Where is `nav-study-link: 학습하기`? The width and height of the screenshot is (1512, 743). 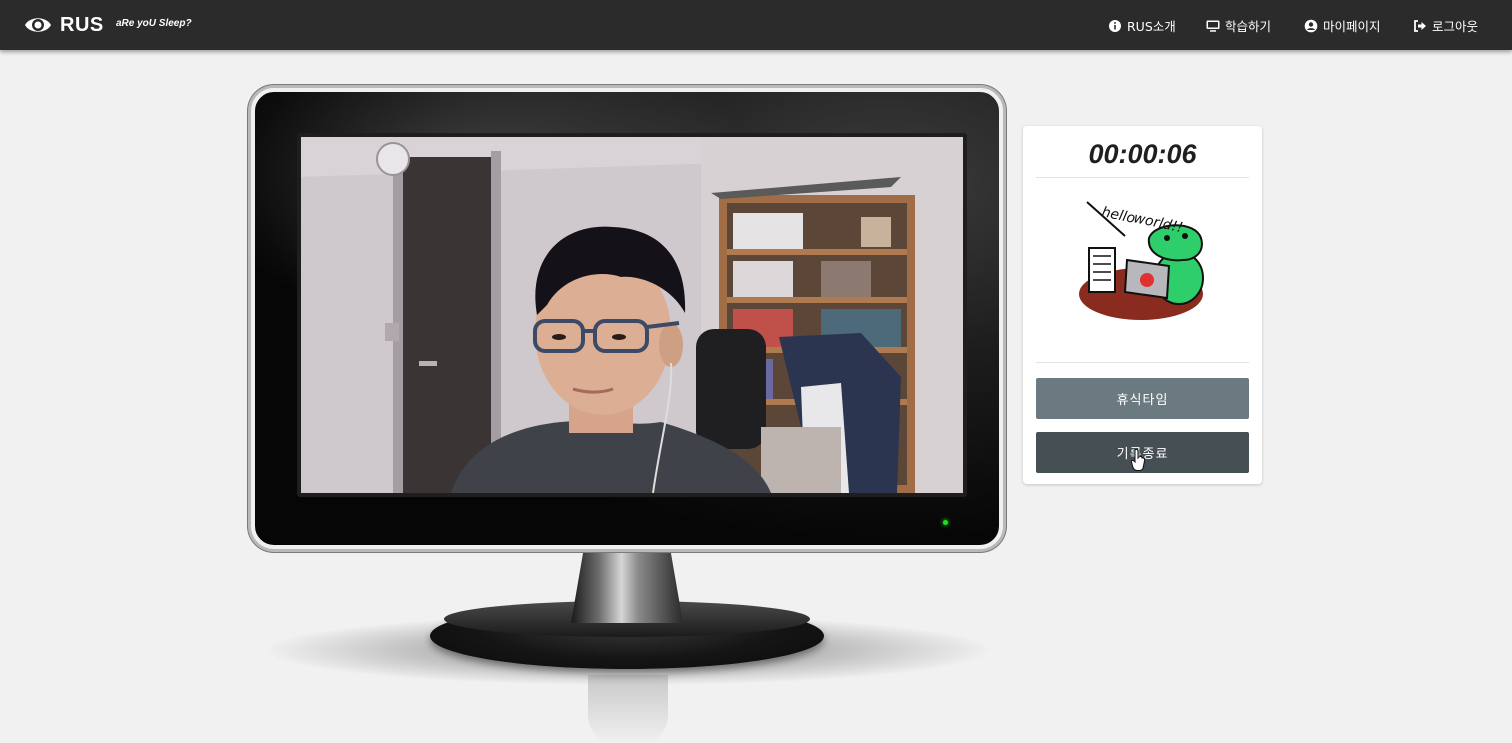
nav-study-link: 학습하기 is located at coordinates (1238, 25).